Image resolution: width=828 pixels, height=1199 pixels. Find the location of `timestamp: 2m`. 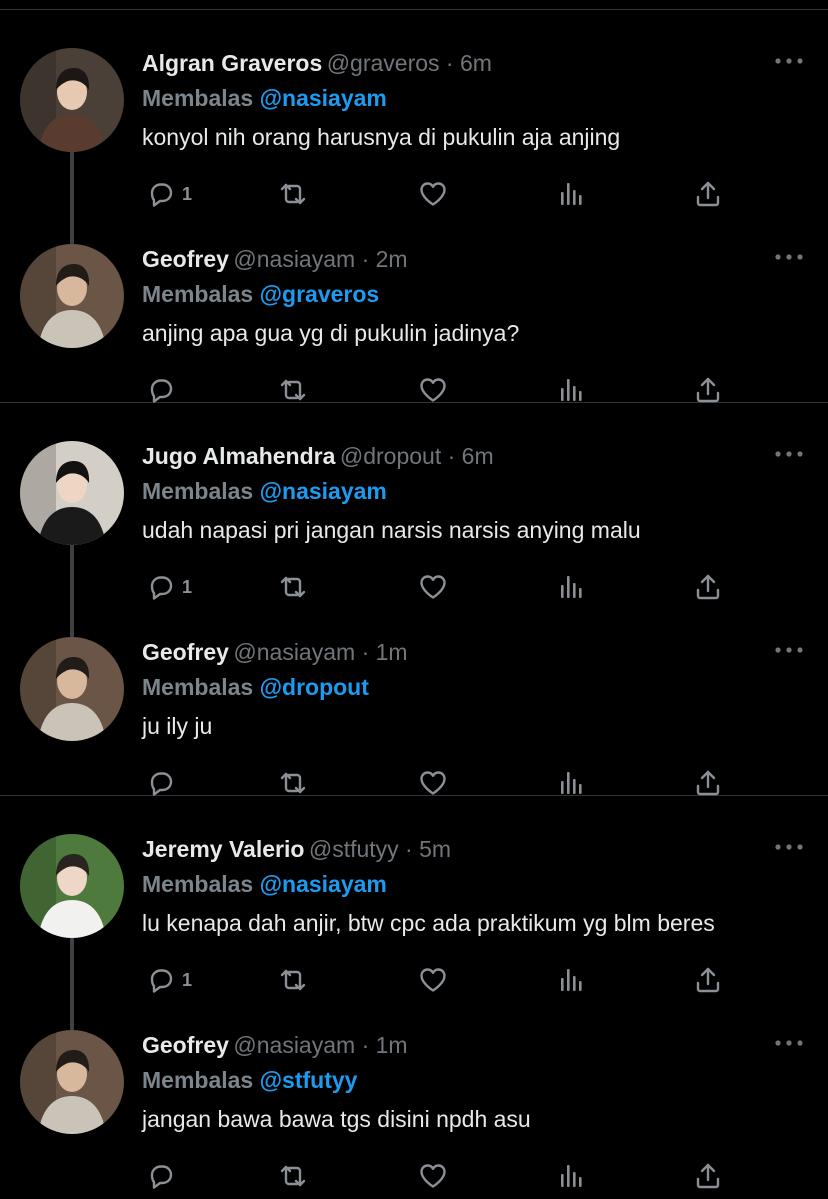

timestamp: 2m is located at coordinates (392, 259).